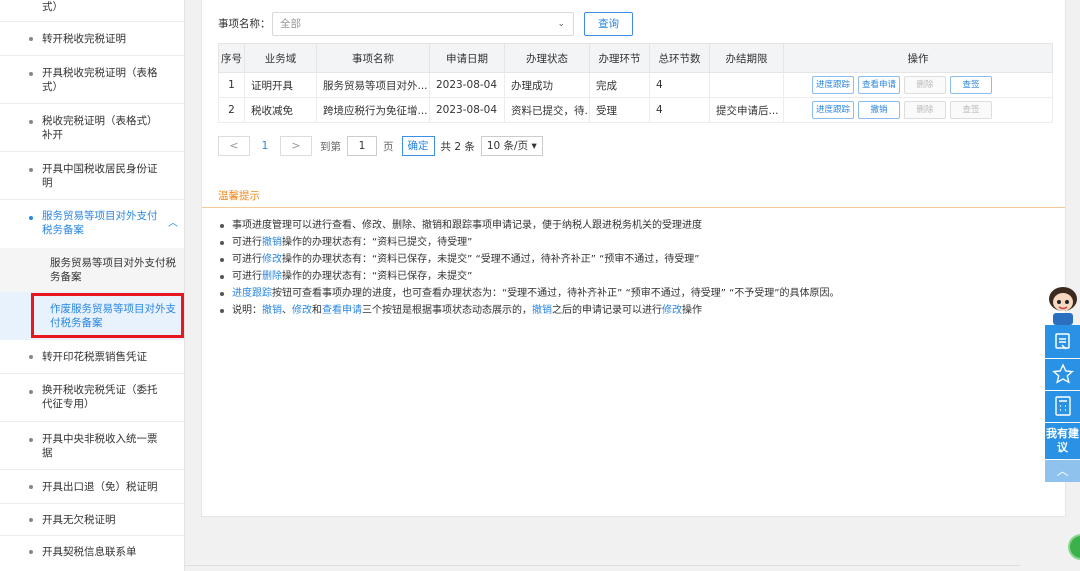 Image resolution: width=1080 pixels, height=571 pixels. I want to click on col-header: 办理状态, so click(547, 58).